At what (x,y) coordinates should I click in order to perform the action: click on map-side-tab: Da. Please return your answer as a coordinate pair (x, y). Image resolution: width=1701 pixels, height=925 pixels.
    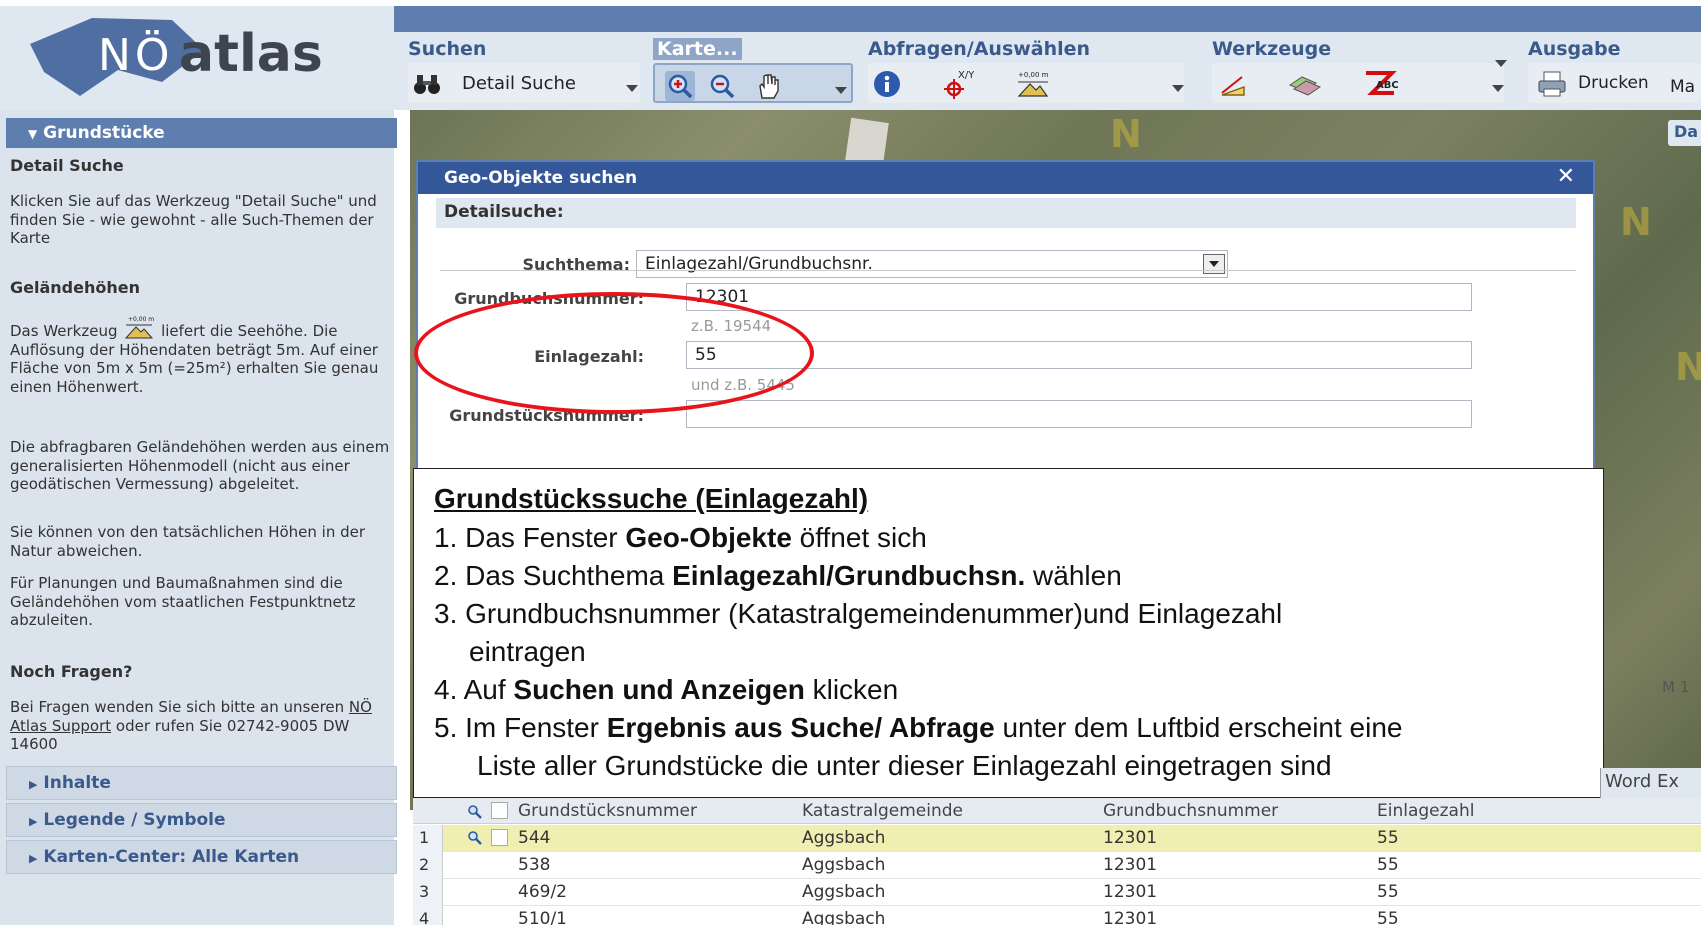
    Looking at the image, I should click on (1684, 133).